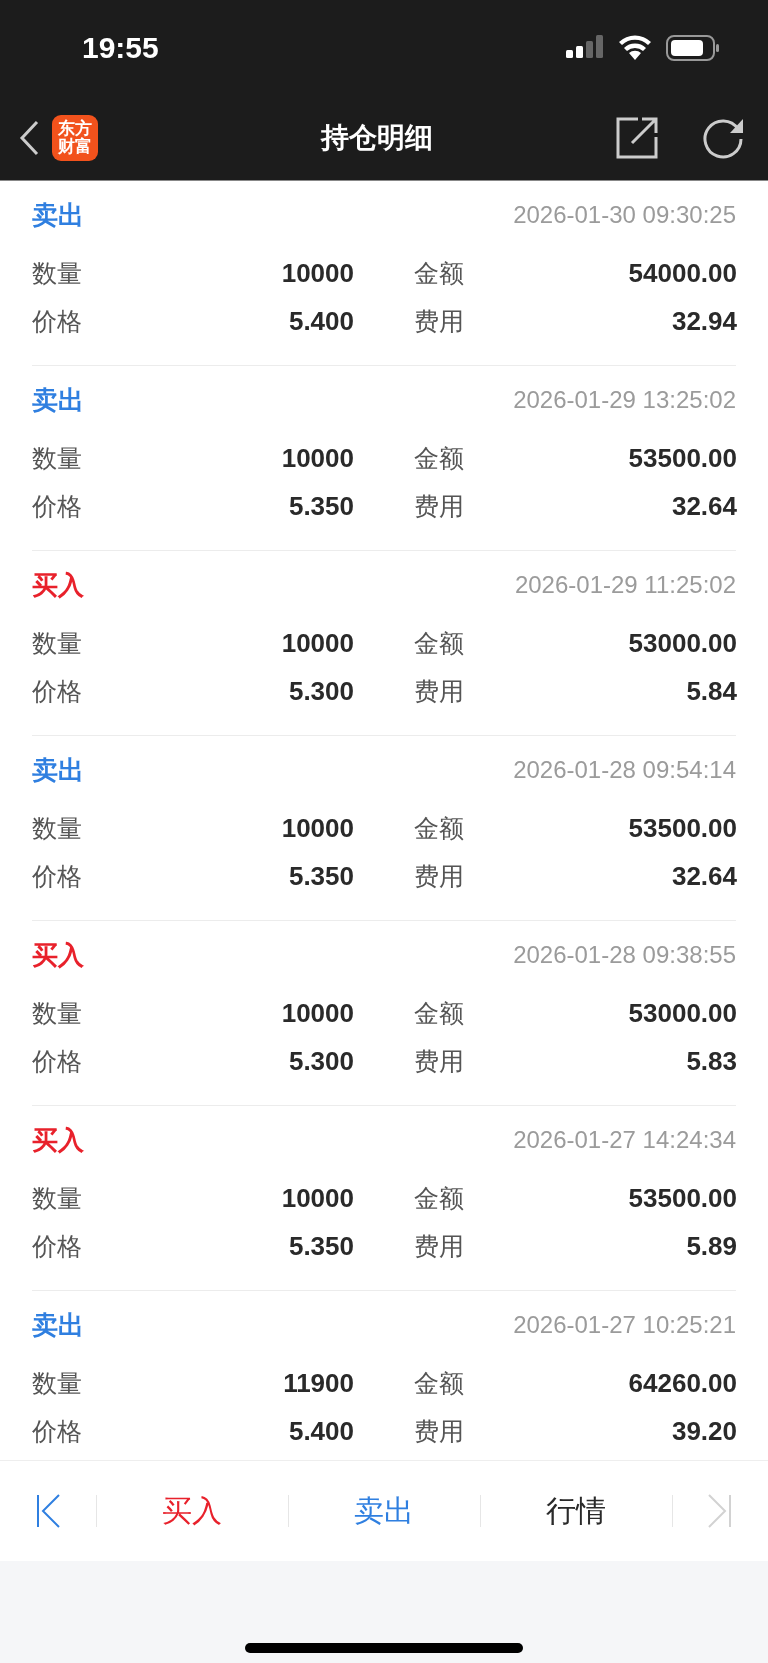 This screenshot has width=768, height=1663. I want to click on trade-time: 2026-01-27 10:25:21, so click(624, 1325).